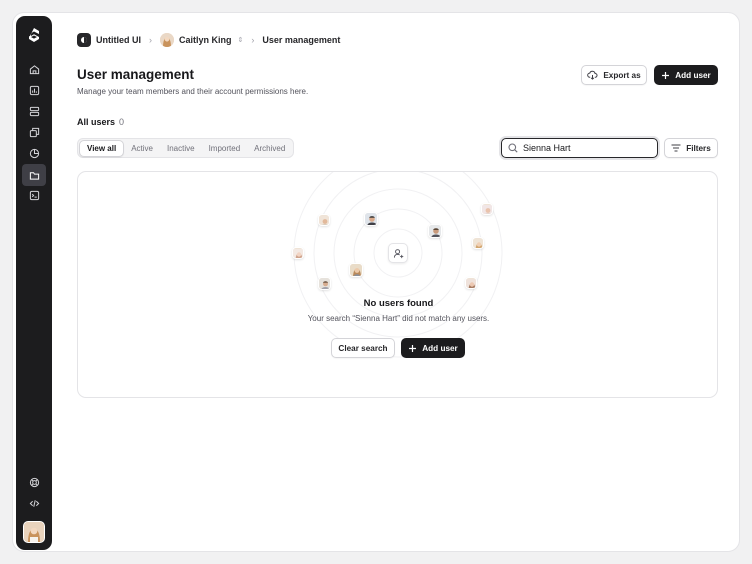  Describe the element at coordinates (181, 148) in the screenshot. I see `tab-inactive: Inactive` at that location.